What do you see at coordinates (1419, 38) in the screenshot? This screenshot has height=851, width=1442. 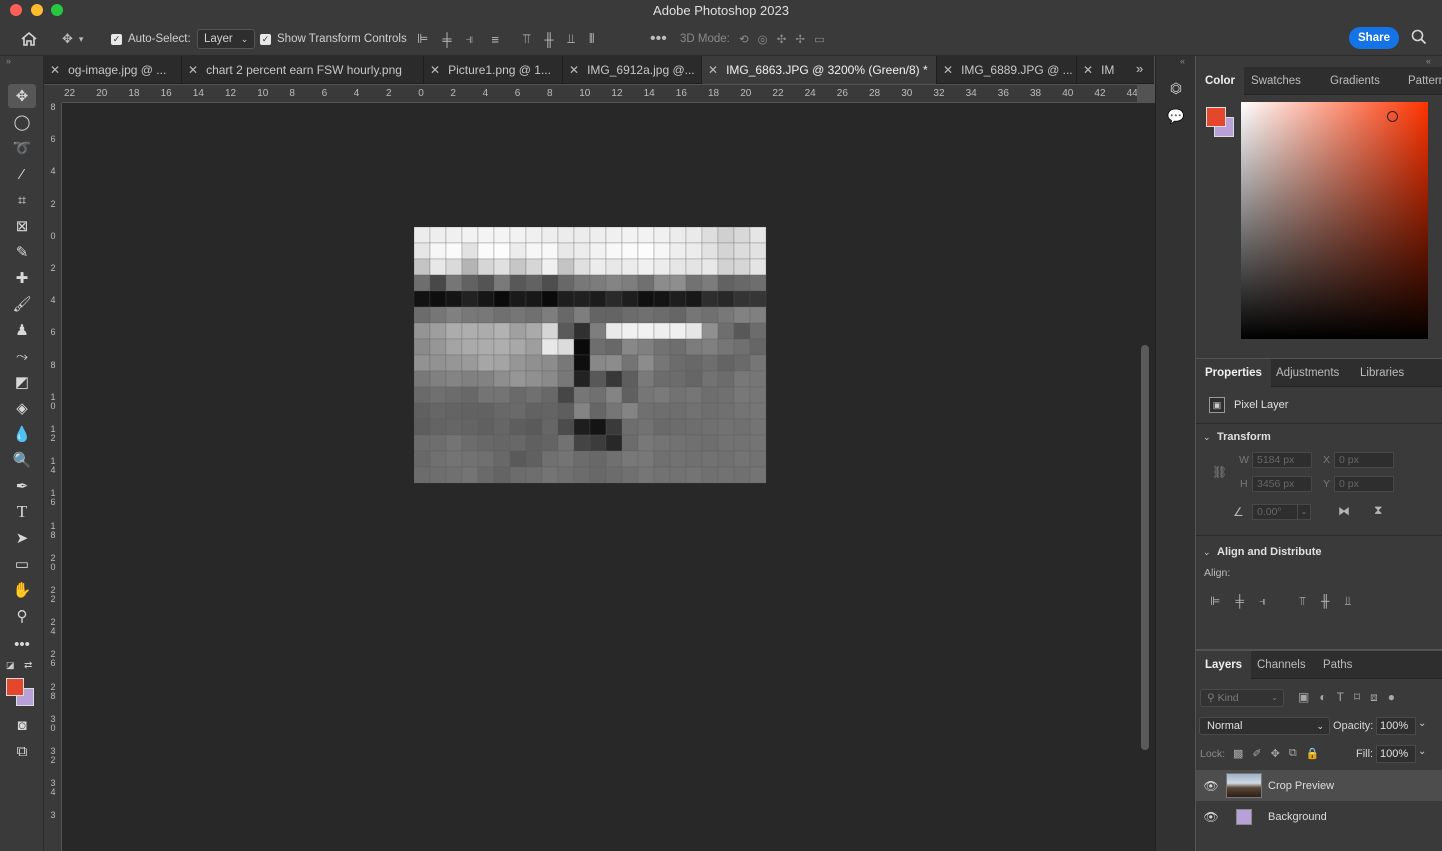 I see `search-button` at bounding box center [1419, 38].